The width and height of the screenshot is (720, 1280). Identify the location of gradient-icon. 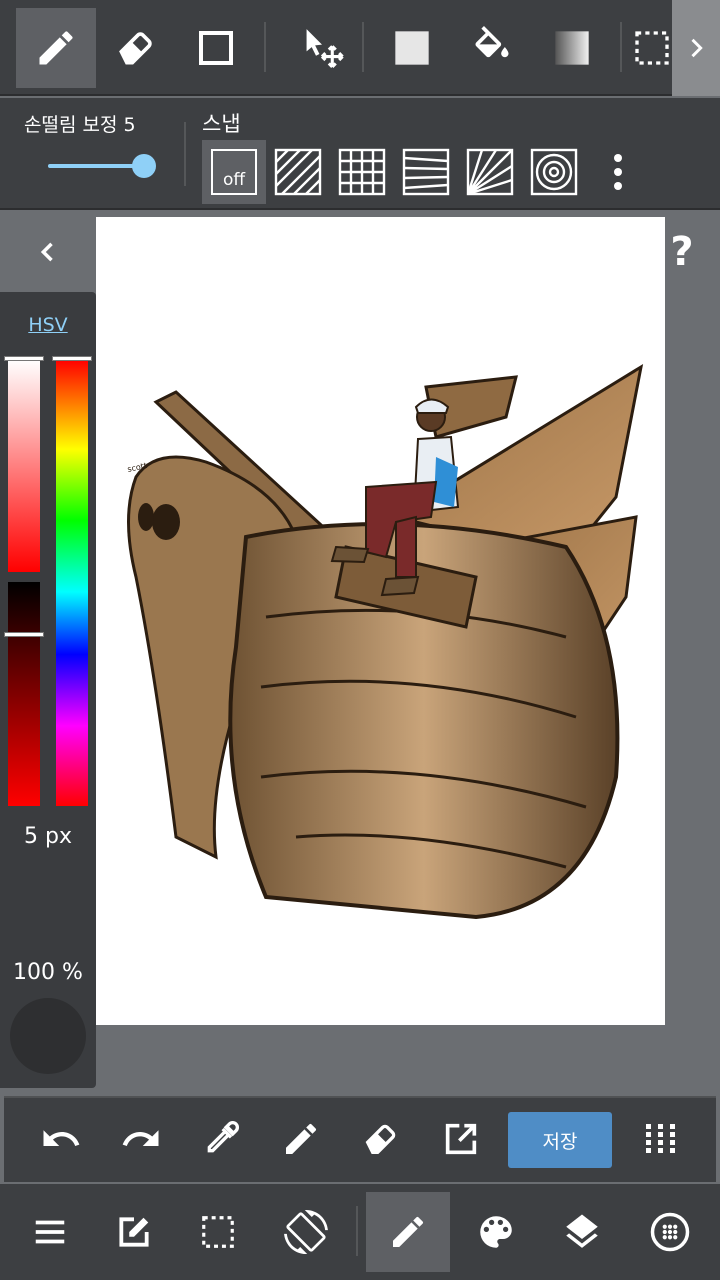
(572, 48).